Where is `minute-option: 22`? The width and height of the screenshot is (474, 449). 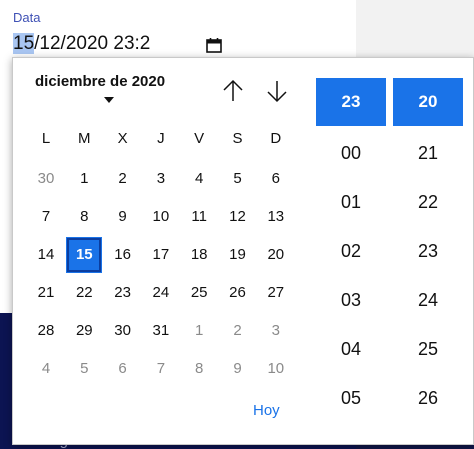
minute-option: 22 is located at coordinates (428, 202).